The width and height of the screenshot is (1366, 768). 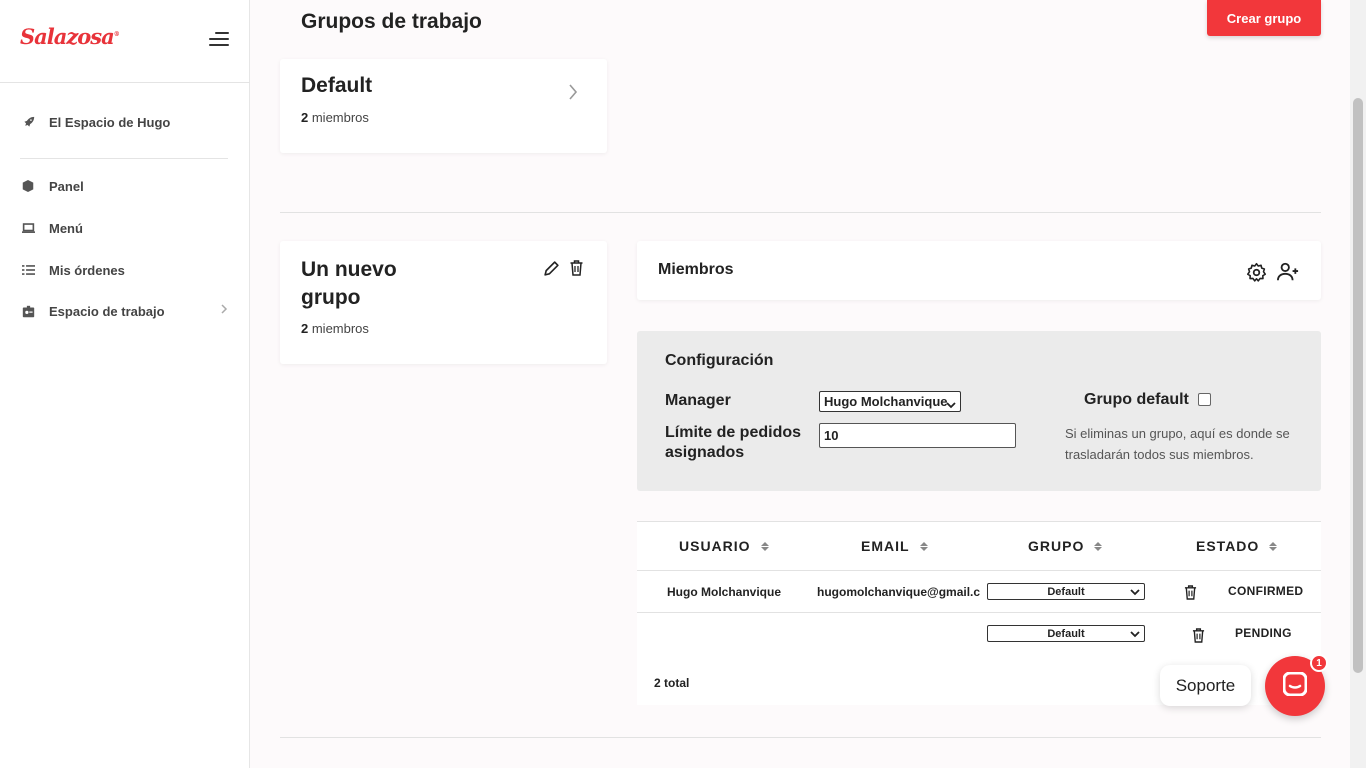 What do you see at coordinates (724, 546) in the screenshot?
I see `column-header-user: USUARIO` at bounding box center [724, 546].